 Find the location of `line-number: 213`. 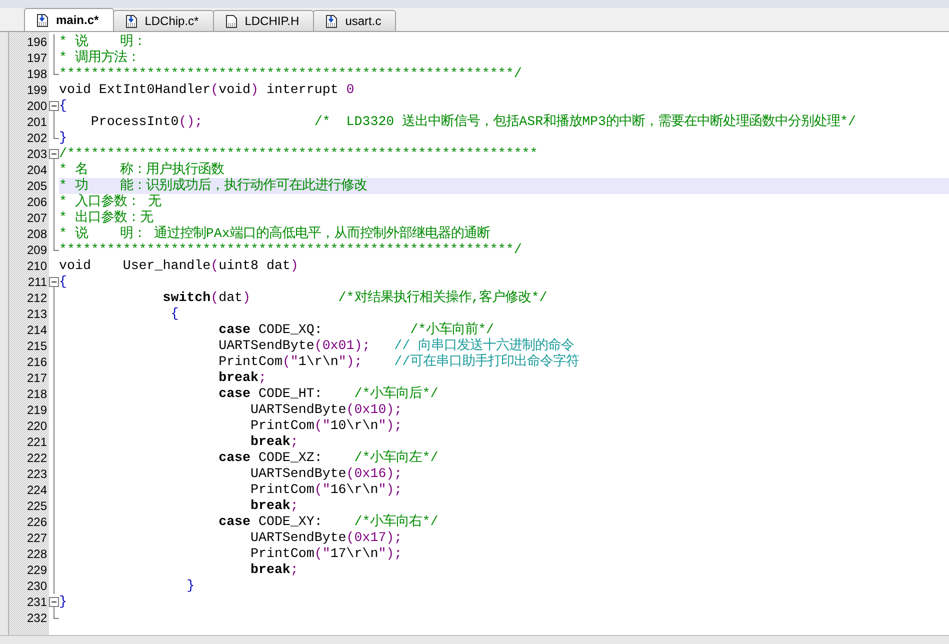

line-number: 213 is located at coordinates (37, 314).